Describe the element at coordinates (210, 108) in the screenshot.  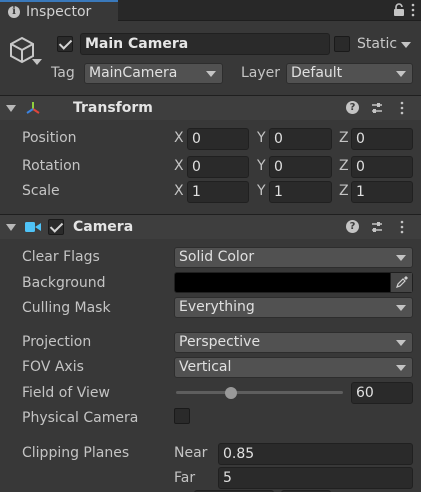
I see `transform-header: Transform ?` at that location.